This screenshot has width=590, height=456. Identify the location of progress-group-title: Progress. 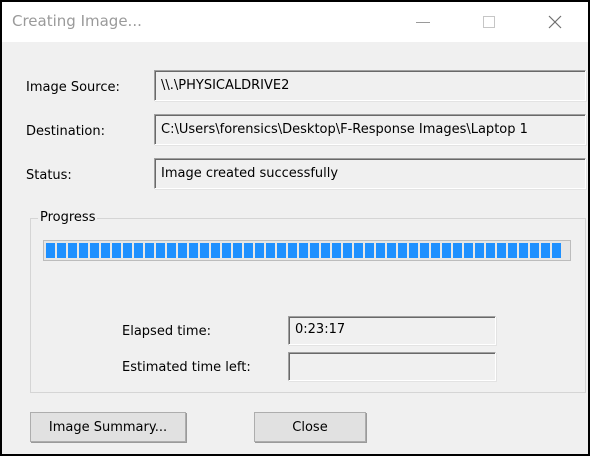
(68, 217).